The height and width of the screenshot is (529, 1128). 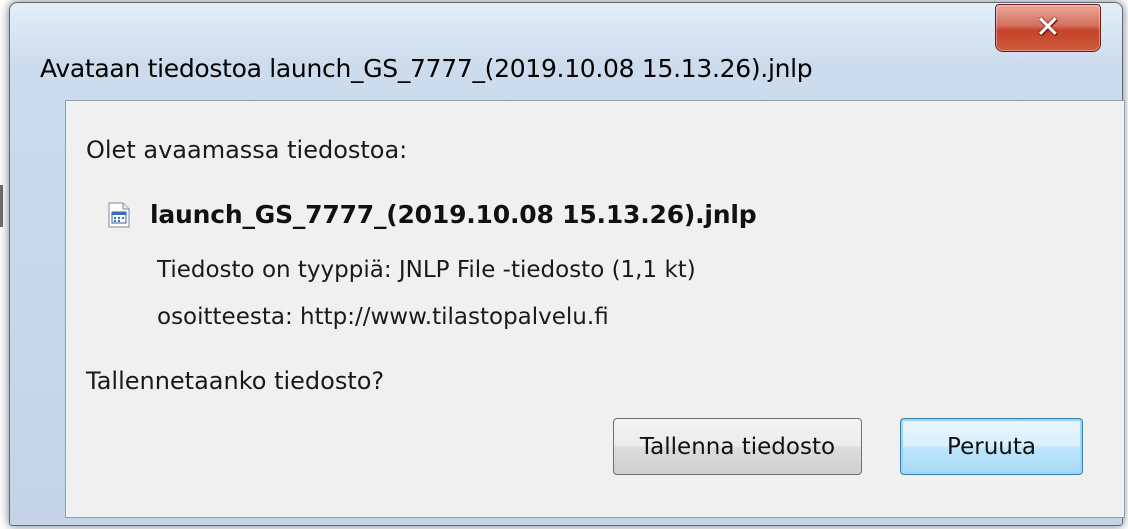 I want to click on close-button: ✕, so click(x=1048, y=28).